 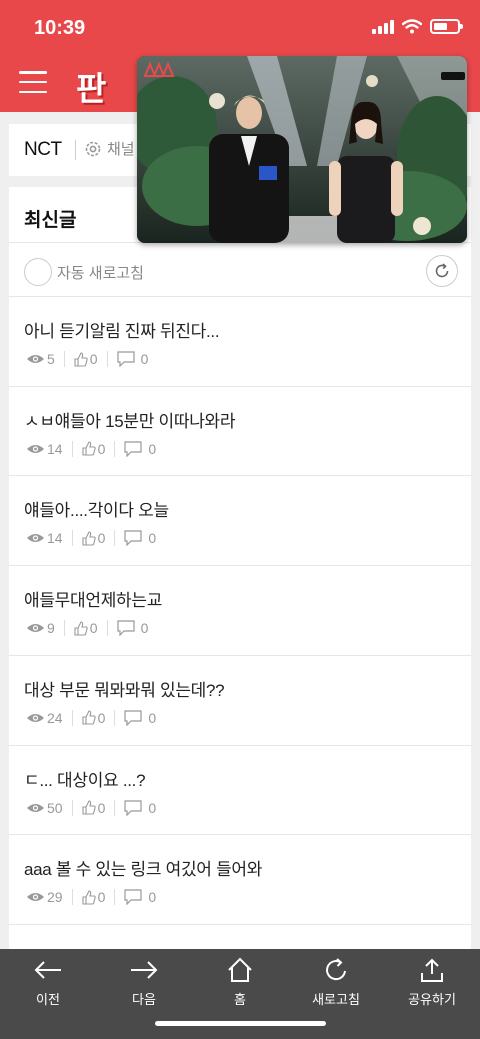 I want to click on list-item: 얘들아....각이다 오늘 14 0 0, so click(x=240, y=520).